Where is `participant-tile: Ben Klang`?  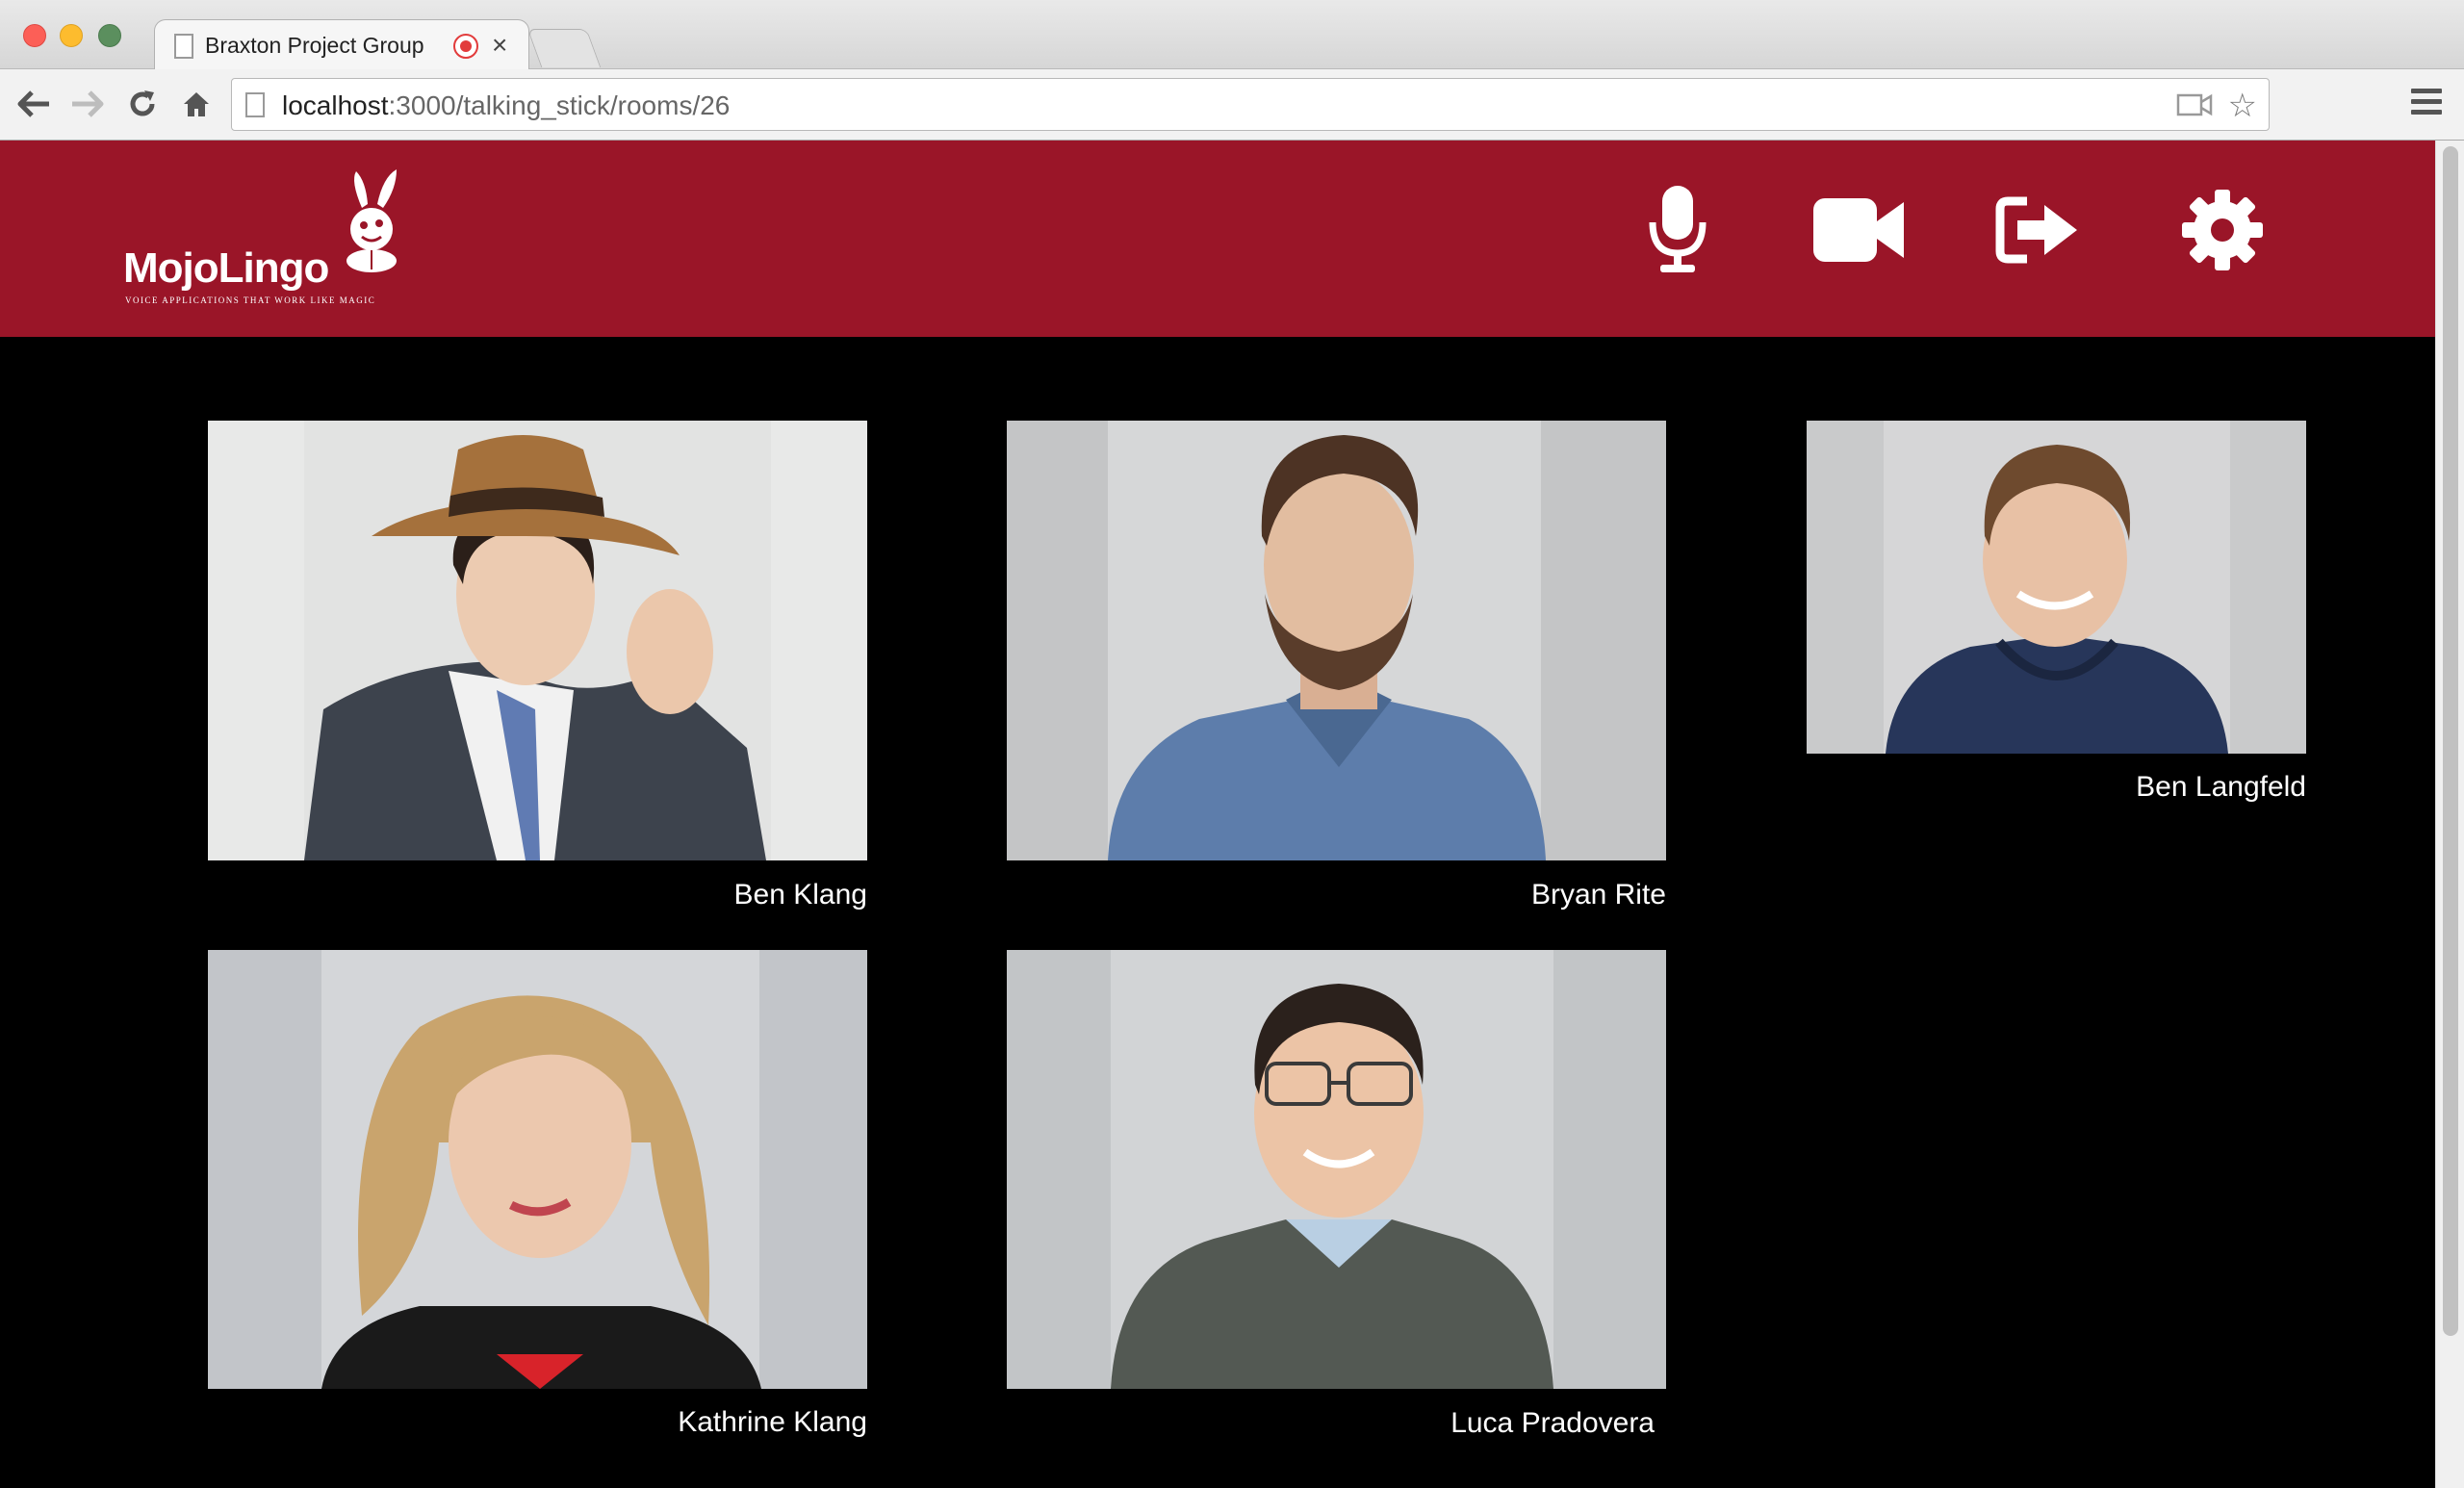
participant-tile: Ben Klang is located at coordinates (537, 671).